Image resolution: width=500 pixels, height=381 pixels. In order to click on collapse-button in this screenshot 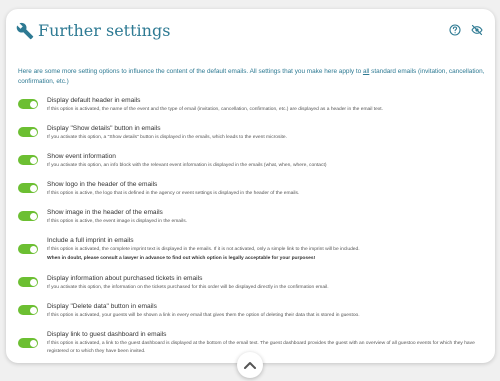, I will do `click(250, 365)`.